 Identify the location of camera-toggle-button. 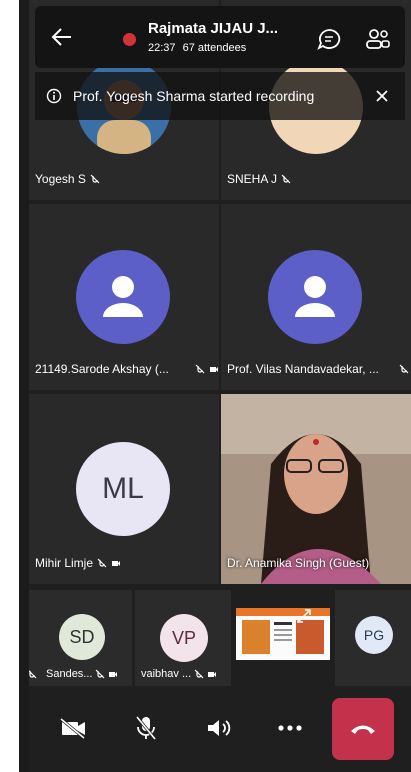
(73, 728).